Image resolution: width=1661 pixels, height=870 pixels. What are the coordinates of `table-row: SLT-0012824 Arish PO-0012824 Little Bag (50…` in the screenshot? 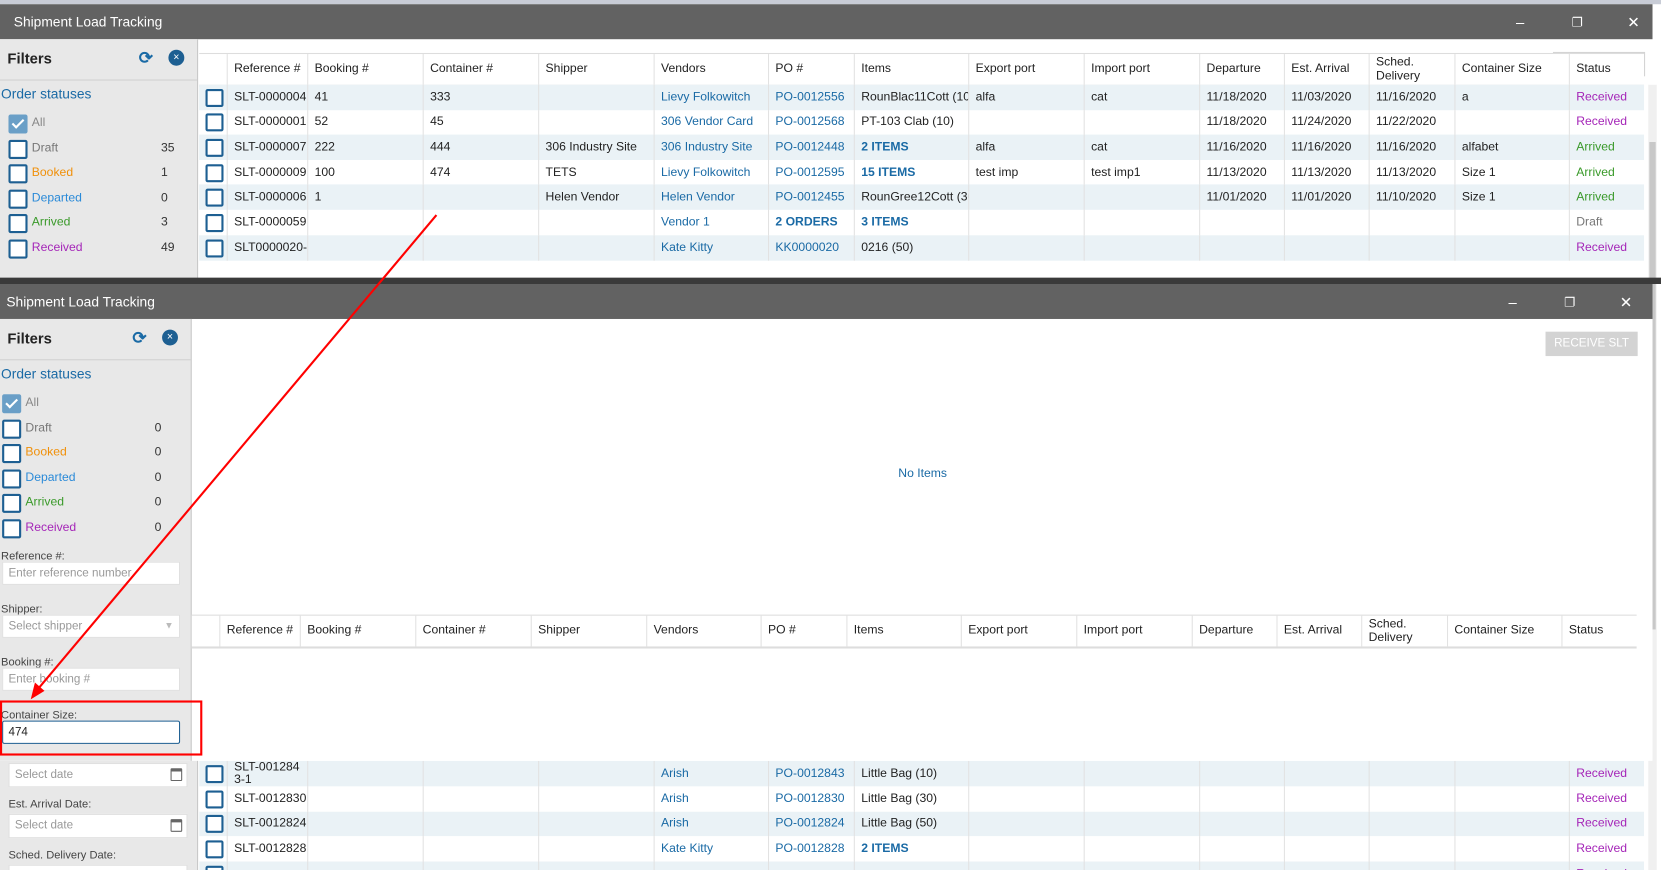 It's located at (922, 824).